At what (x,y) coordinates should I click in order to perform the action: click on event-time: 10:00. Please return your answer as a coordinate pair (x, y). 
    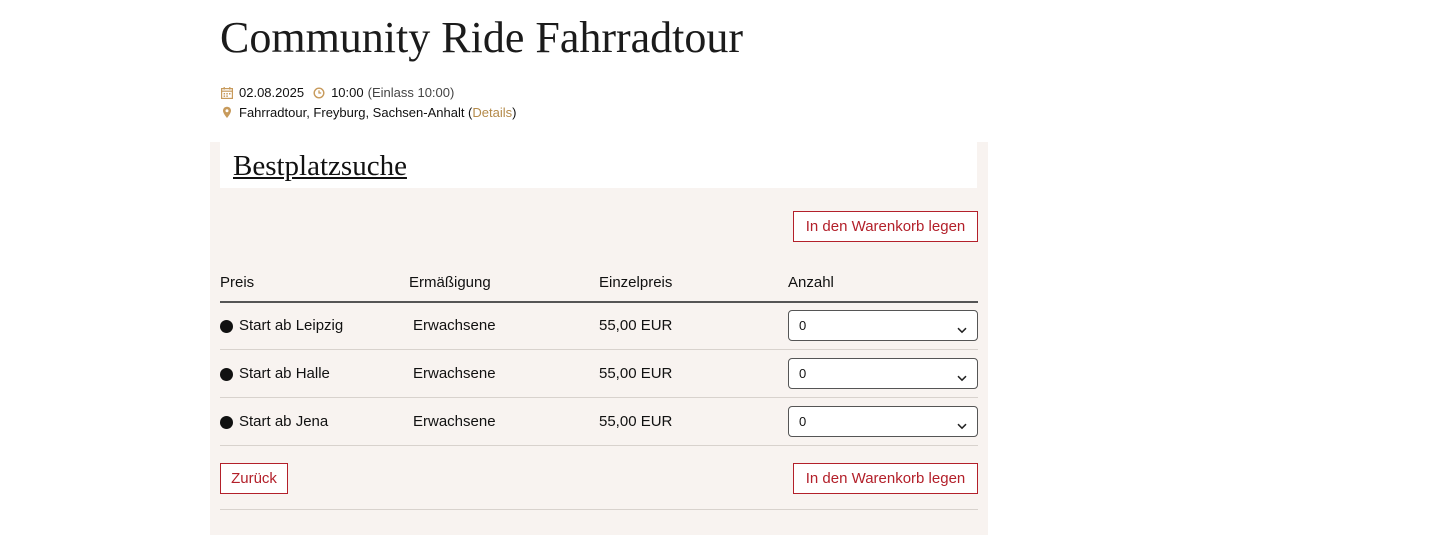
    Looking at the image, I should click on (347, 92).